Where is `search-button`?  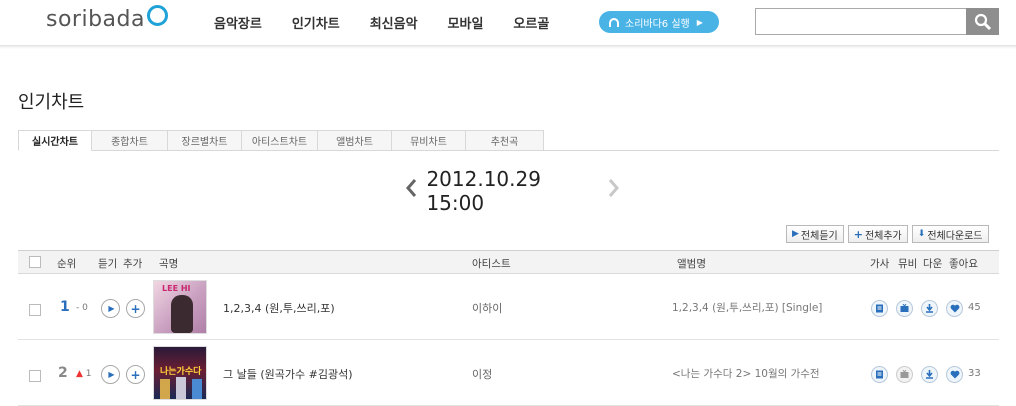 search-button is located at coordinates (982, 21).